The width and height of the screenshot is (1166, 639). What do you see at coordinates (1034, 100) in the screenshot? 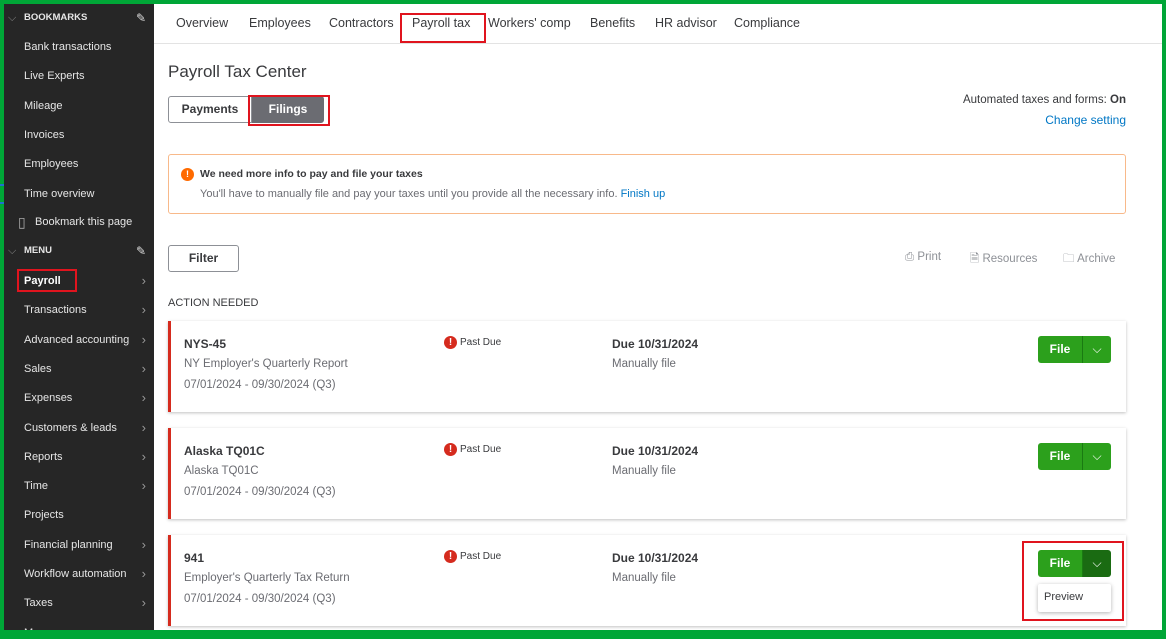
I see `automation-label: Automated taxes and forms:` at bounding box center [1034, 100].